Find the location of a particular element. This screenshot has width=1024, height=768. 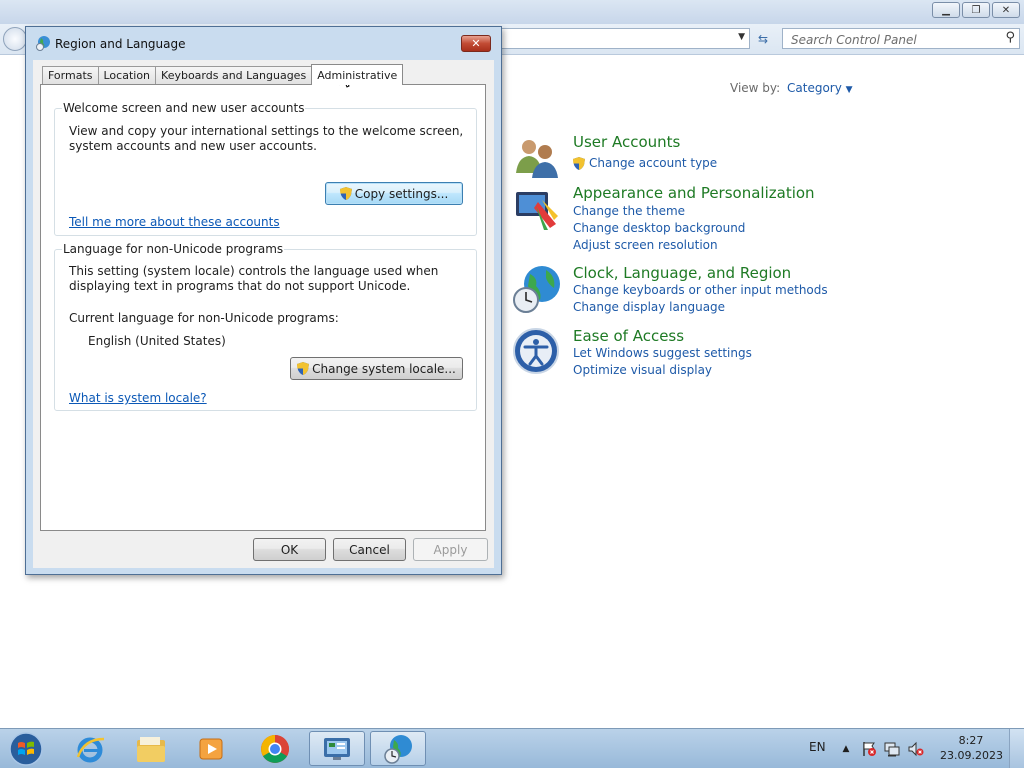

category-user-accounts: User Accounts Change account type is located at coordinates (752, 158).